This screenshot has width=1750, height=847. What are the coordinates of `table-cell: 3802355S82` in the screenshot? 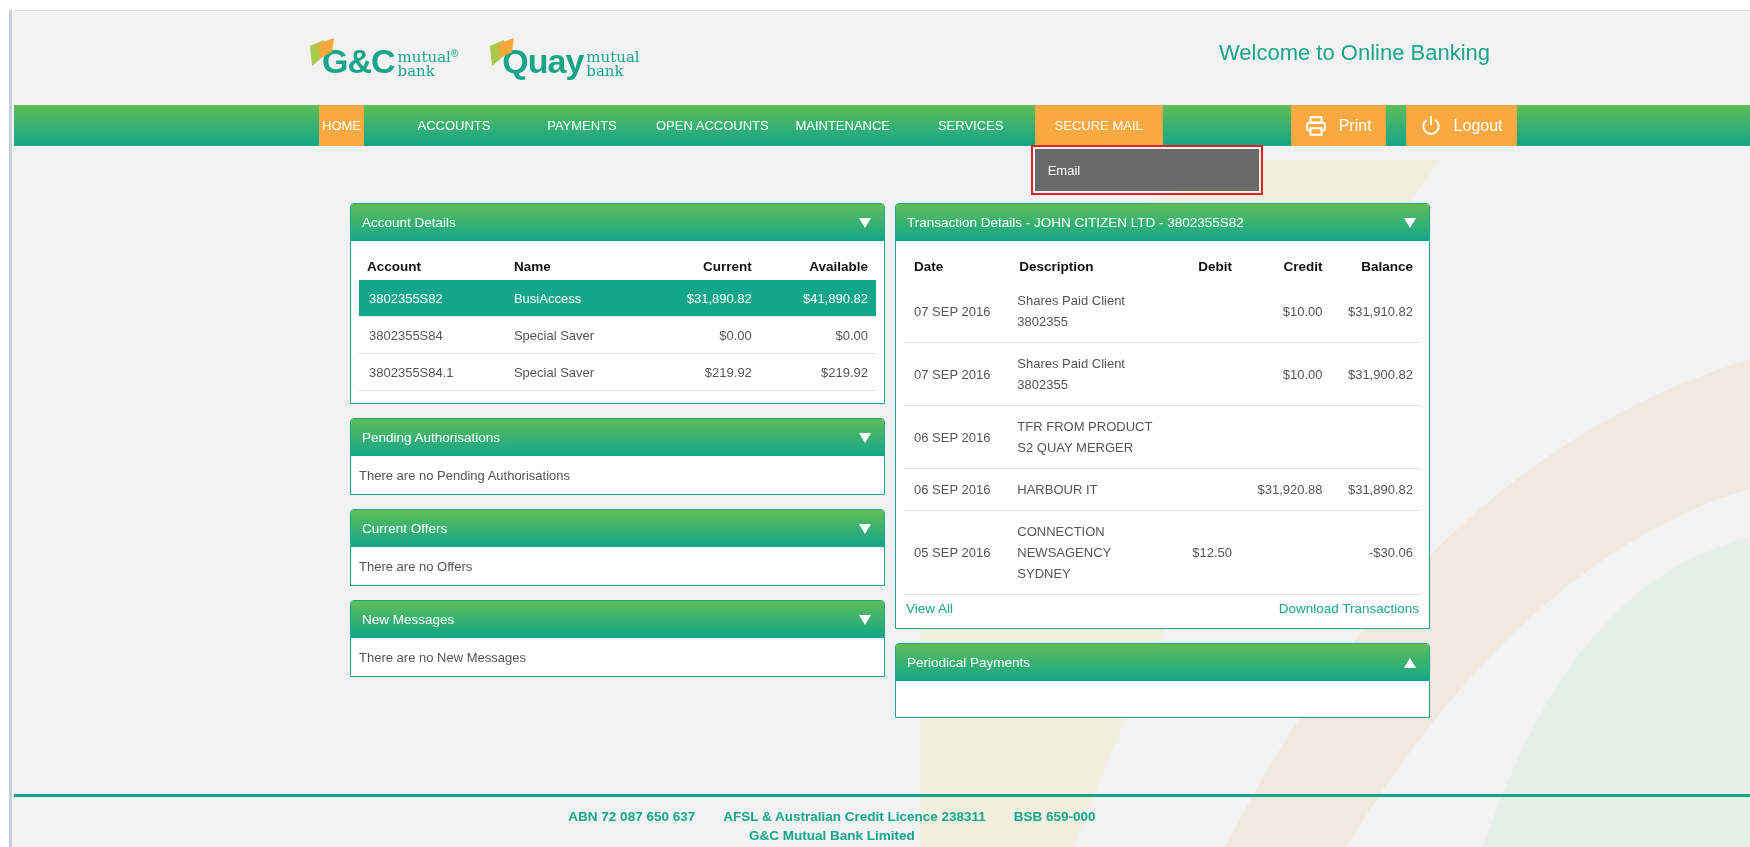 It's located at (432, 298).